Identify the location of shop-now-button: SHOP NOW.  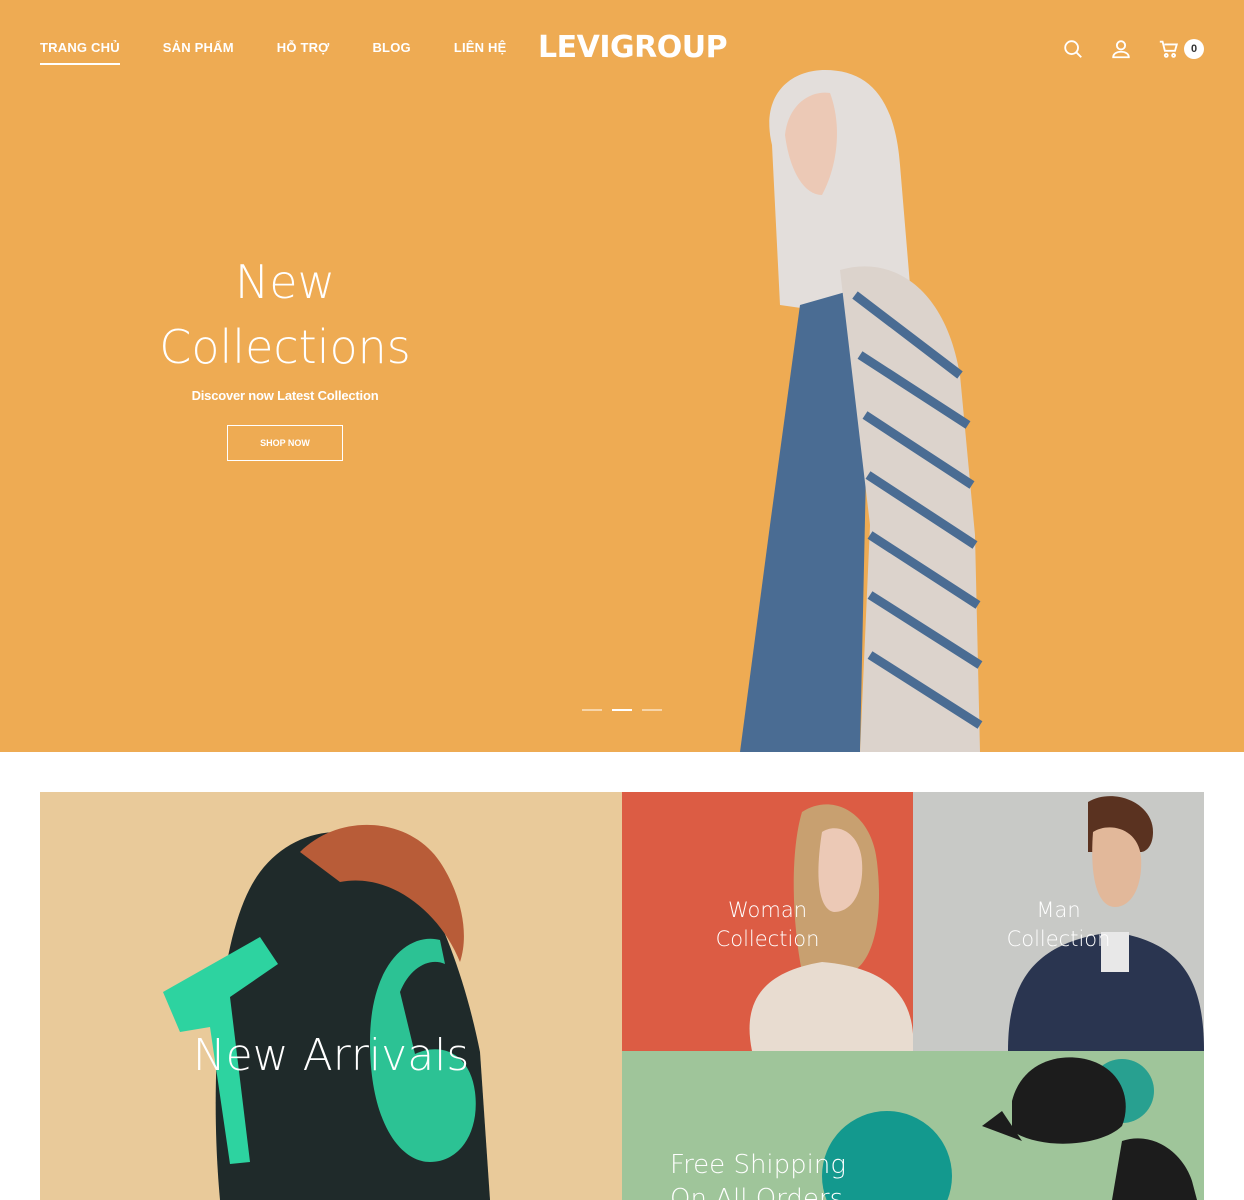
(285, 443).